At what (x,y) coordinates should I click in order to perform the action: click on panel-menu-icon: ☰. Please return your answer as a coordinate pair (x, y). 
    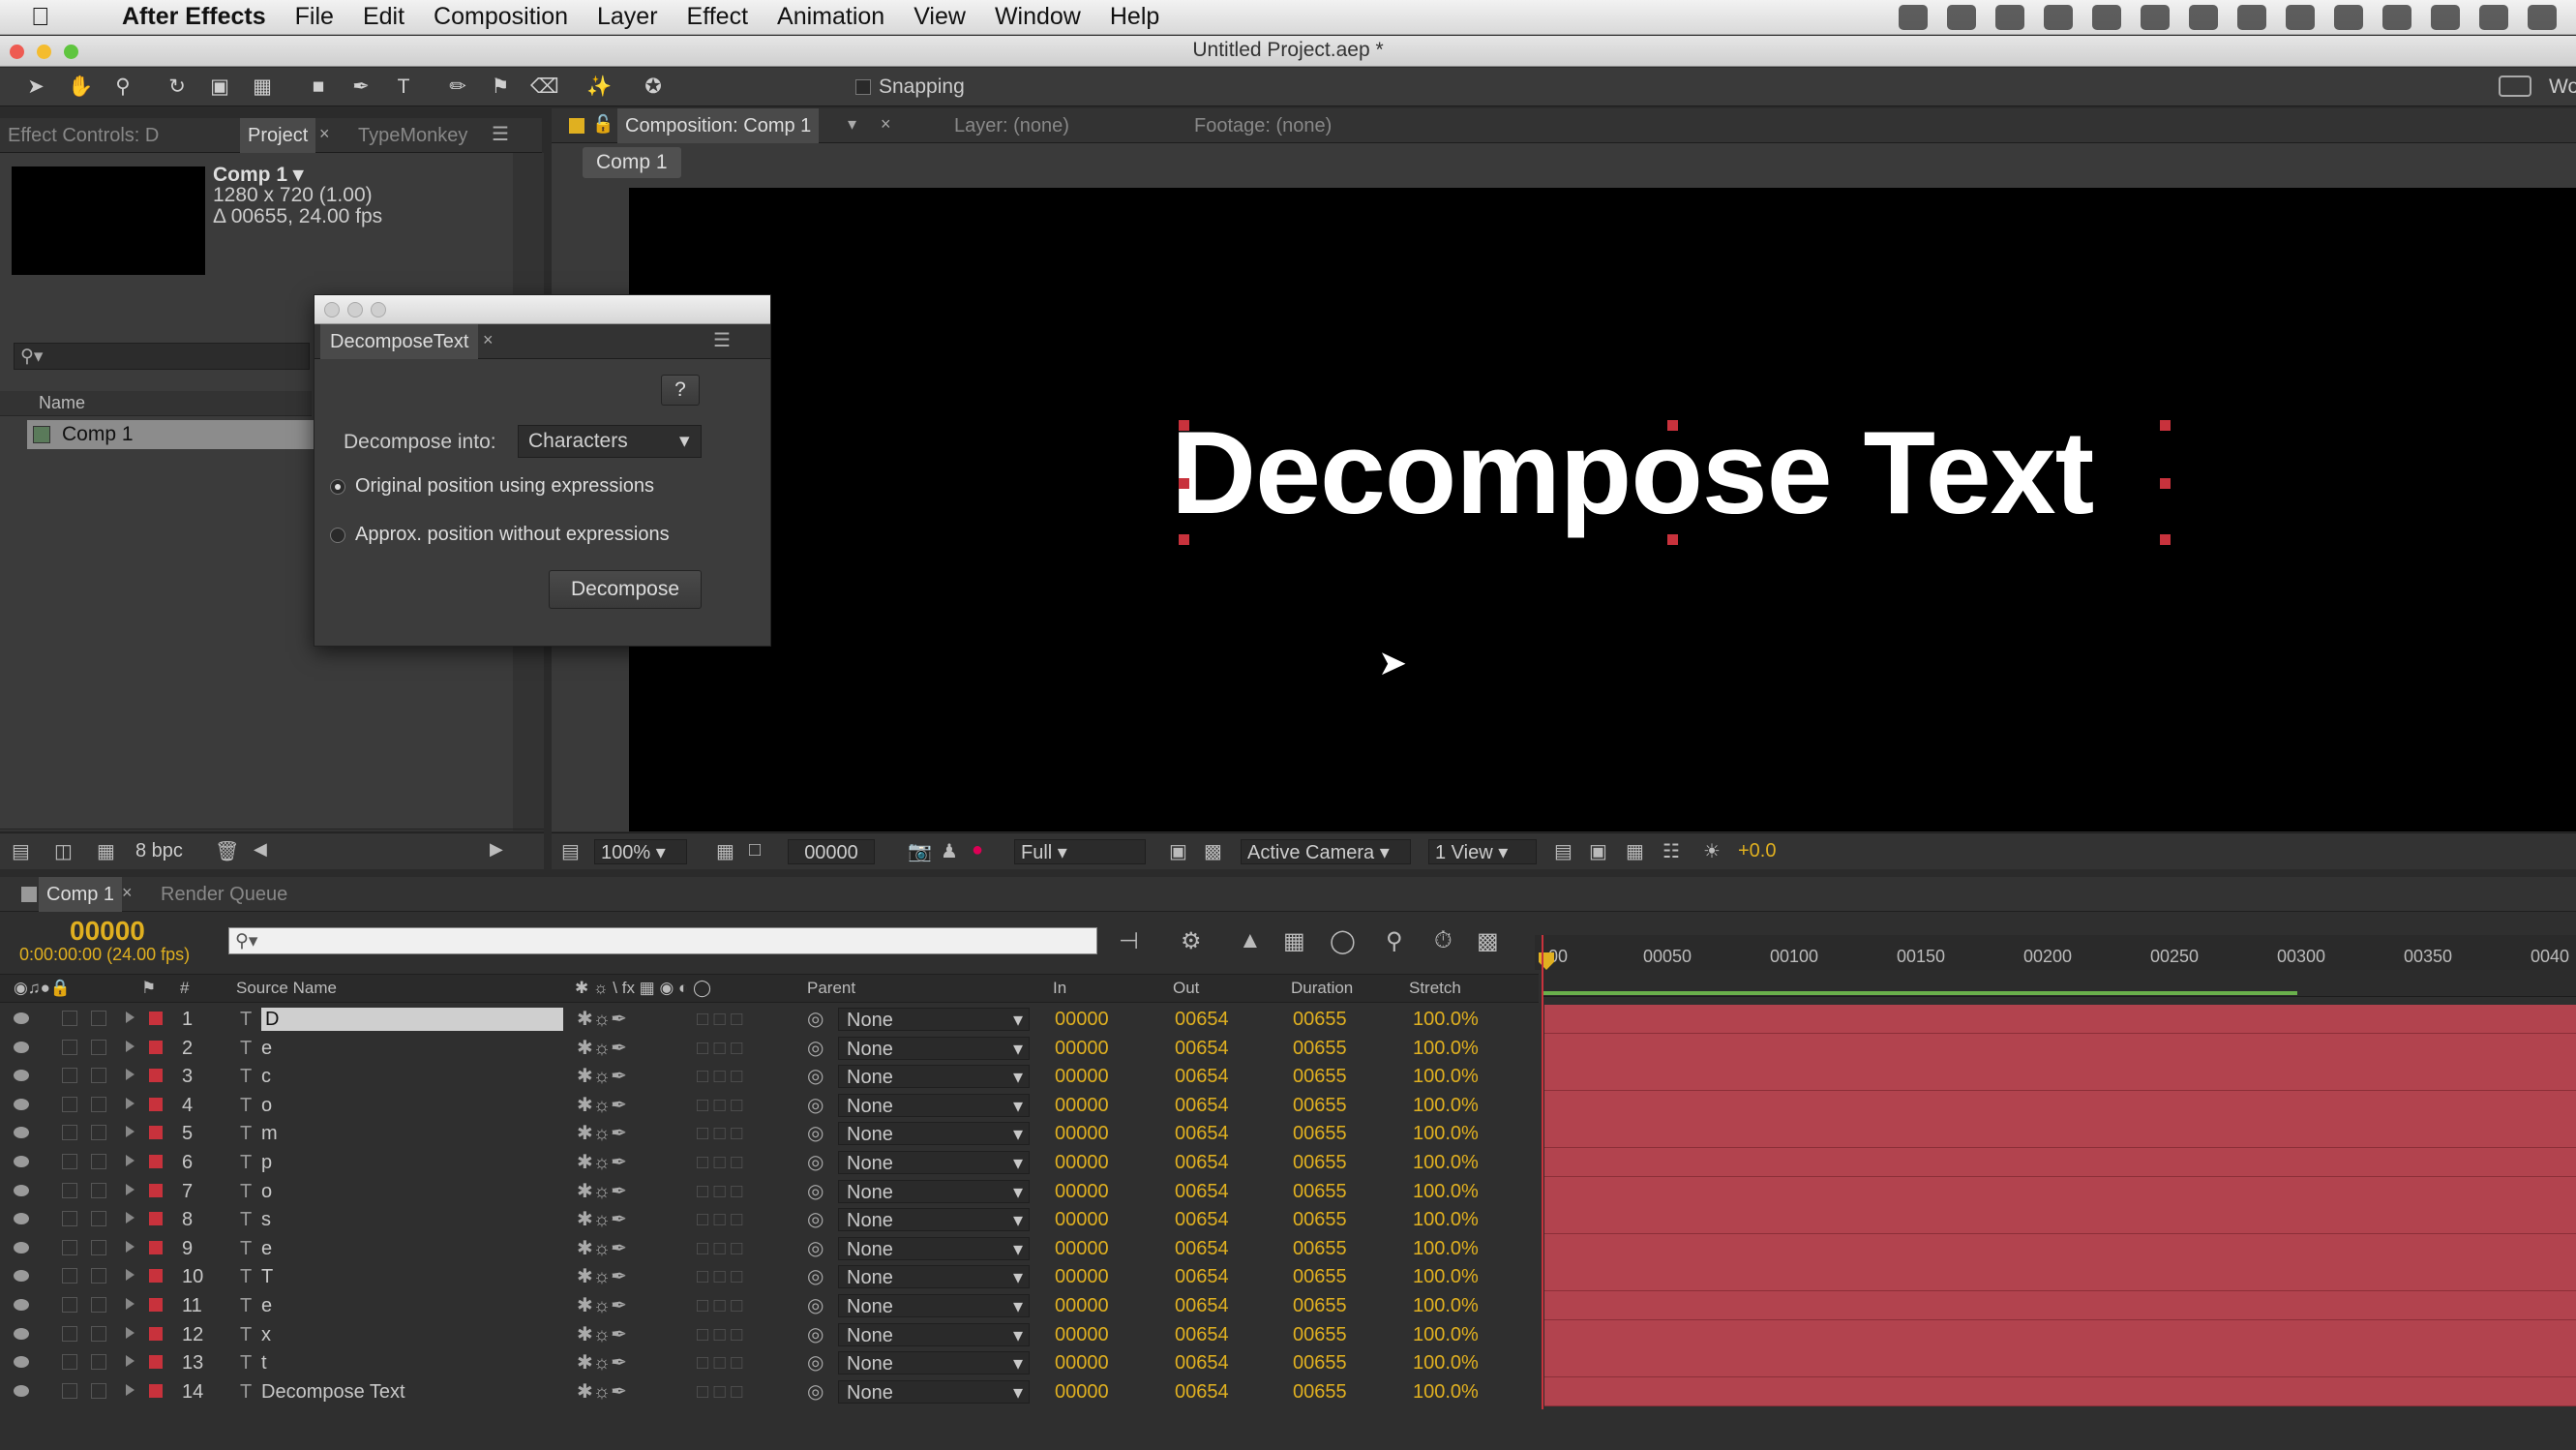
    Looking at the image, I should click on (500, 134).